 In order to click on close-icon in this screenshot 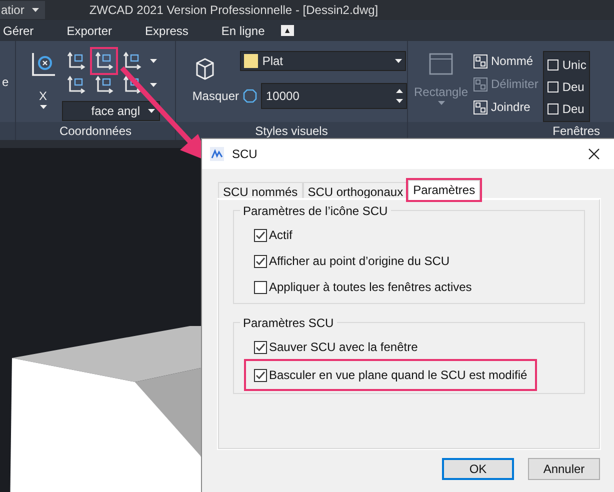, I will do `click(594, 154)`.